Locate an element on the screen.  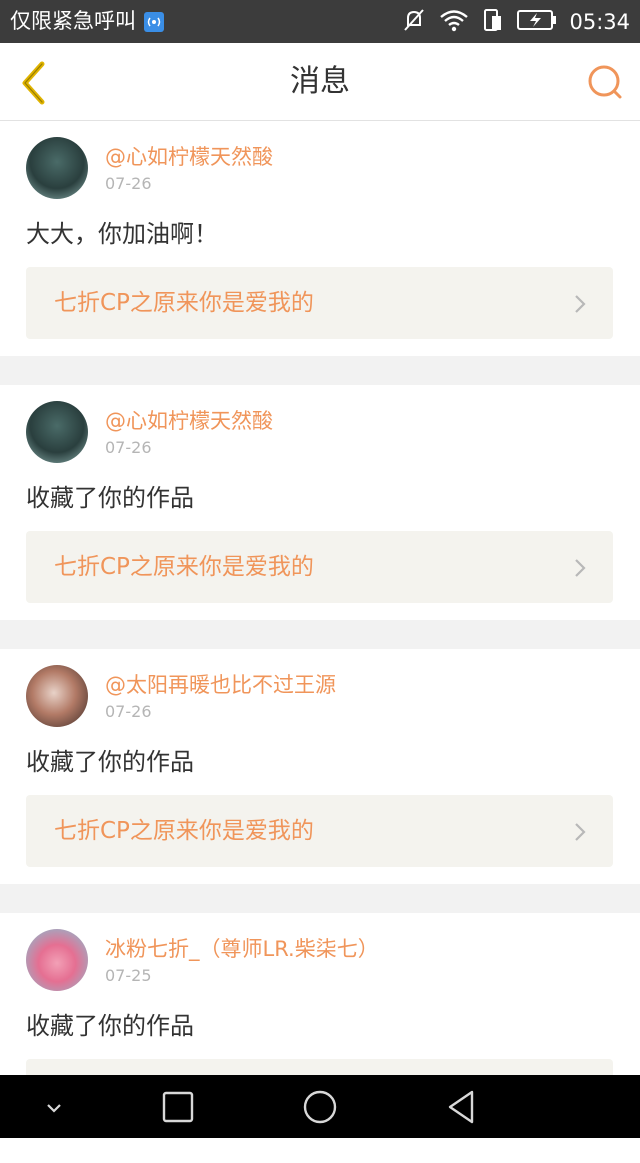
home-icon is located at coordinates (320, 1107).